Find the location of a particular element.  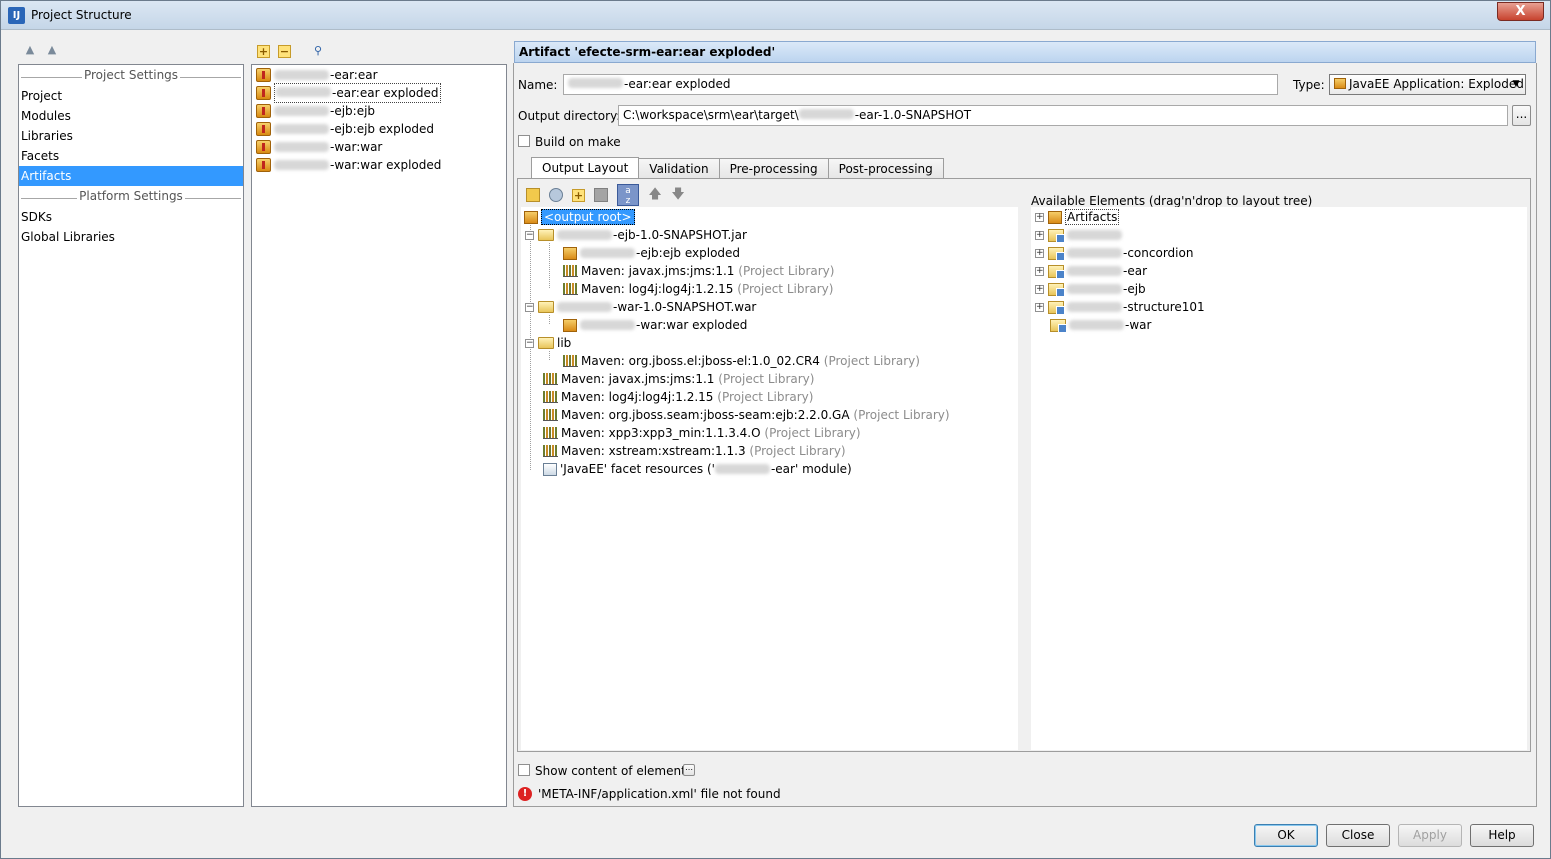

tree-node-ejb-exploded: -ejb:ejb exploded is located at coordinates (651, 253).